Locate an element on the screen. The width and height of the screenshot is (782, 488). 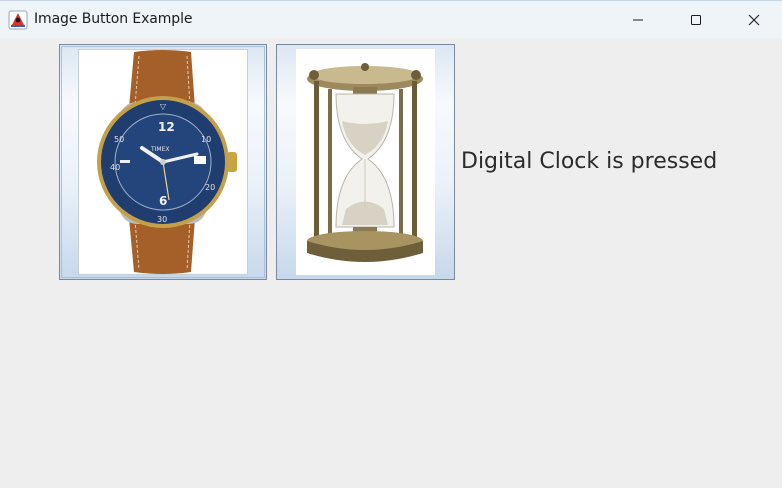
status-label: Digital Clock is pressed is located at coordinates (589, 161).